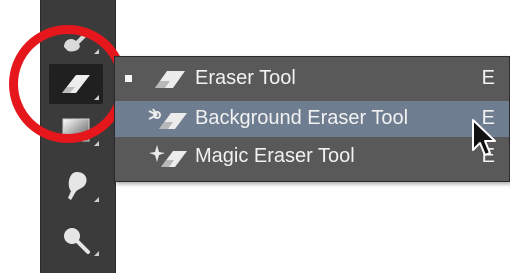 Image resolution: width=510 pixels, height=273 pixels. I want to click on blur-tool-button, so click(76, 186).